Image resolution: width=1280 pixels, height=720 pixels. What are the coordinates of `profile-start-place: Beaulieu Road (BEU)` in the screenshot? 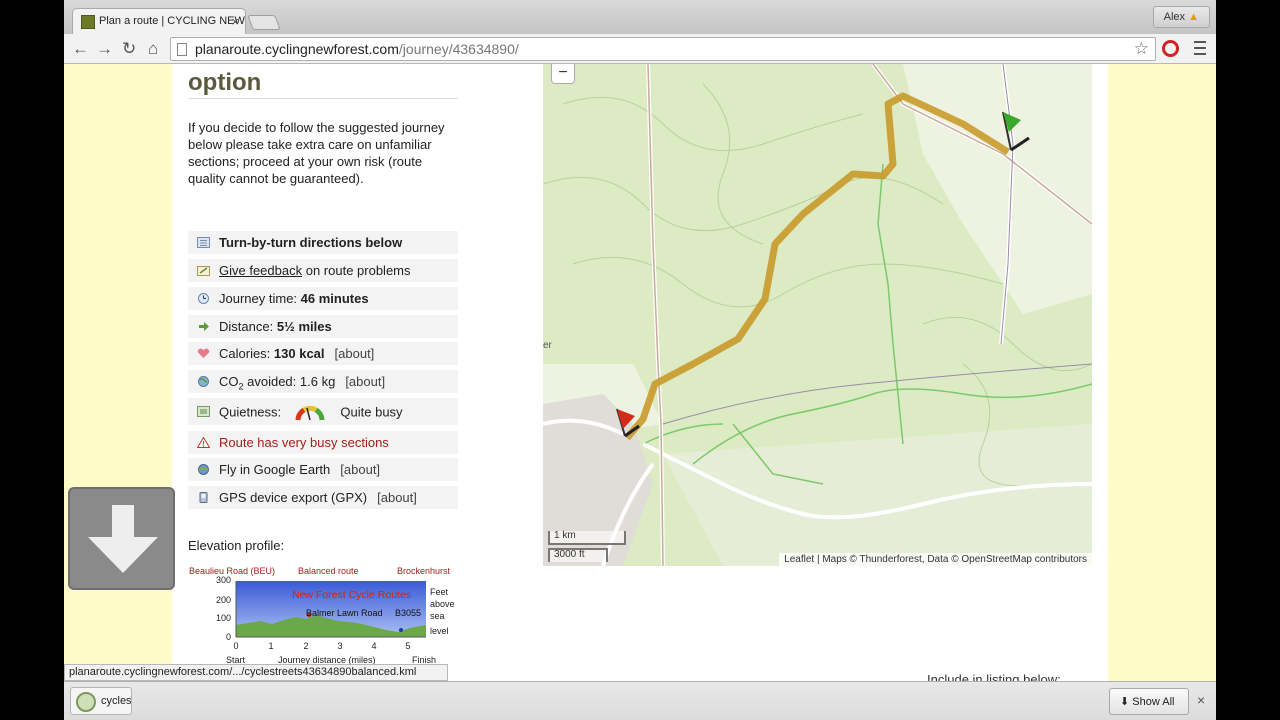 It's located at (232, 571).